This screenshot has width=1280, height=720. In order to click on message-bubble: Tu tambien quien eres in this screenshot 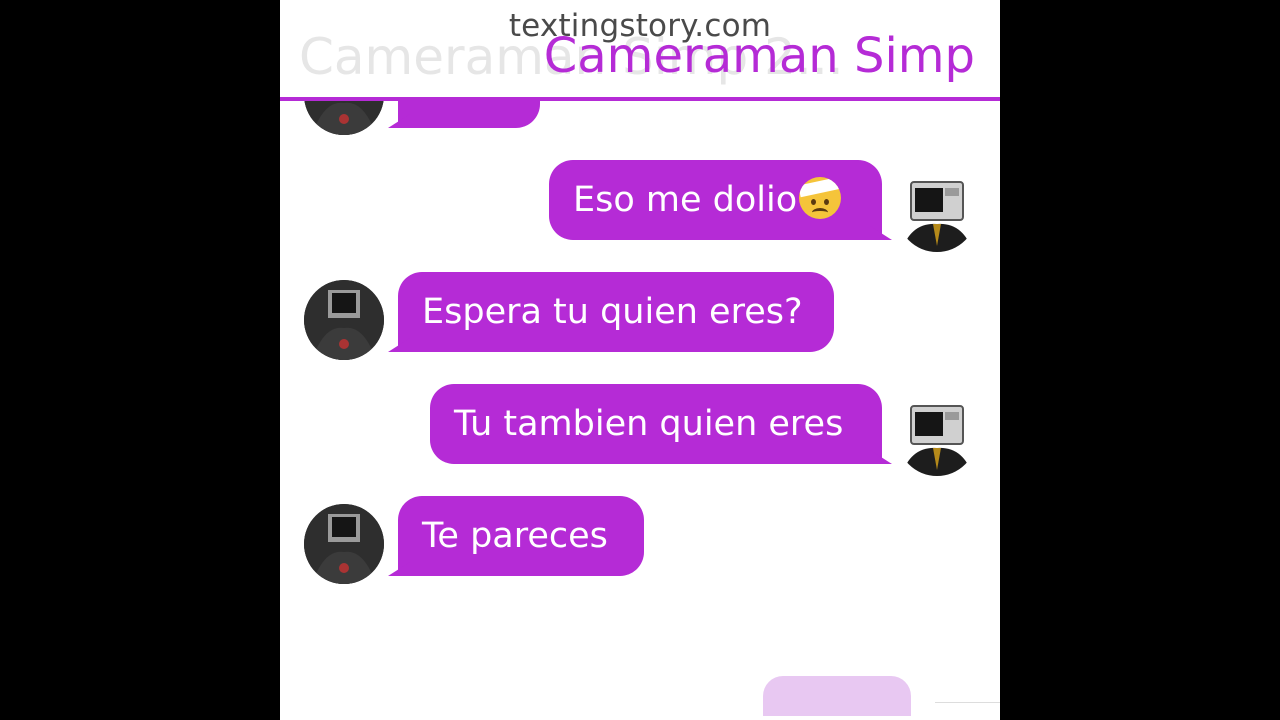, I will do `click(656, 424)`.